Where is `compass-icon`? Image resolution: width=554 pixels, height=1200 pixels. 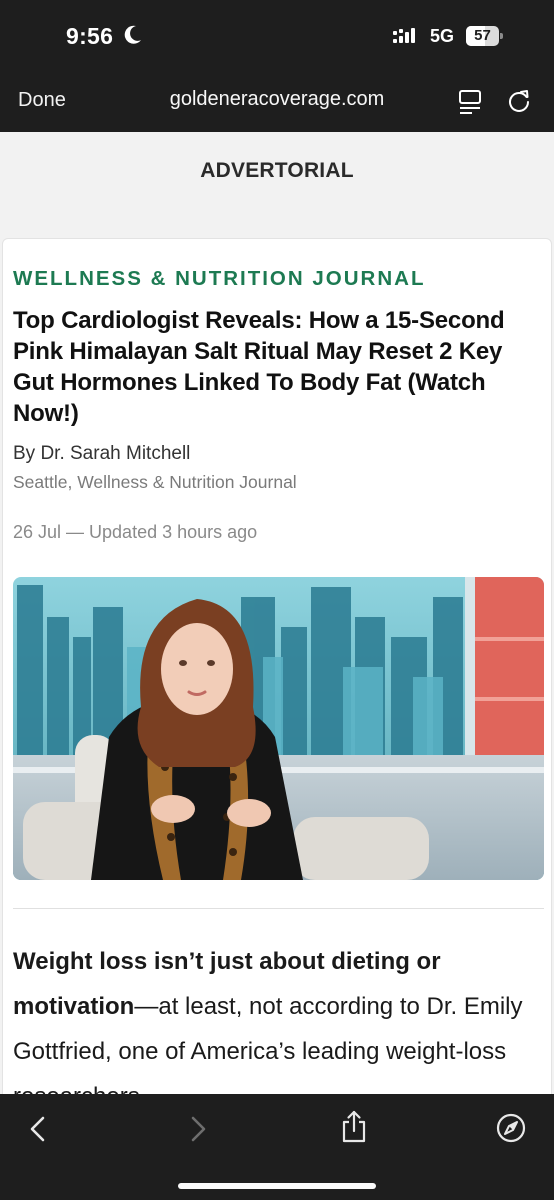
compass-icon is located at coordinates (511, 1128).